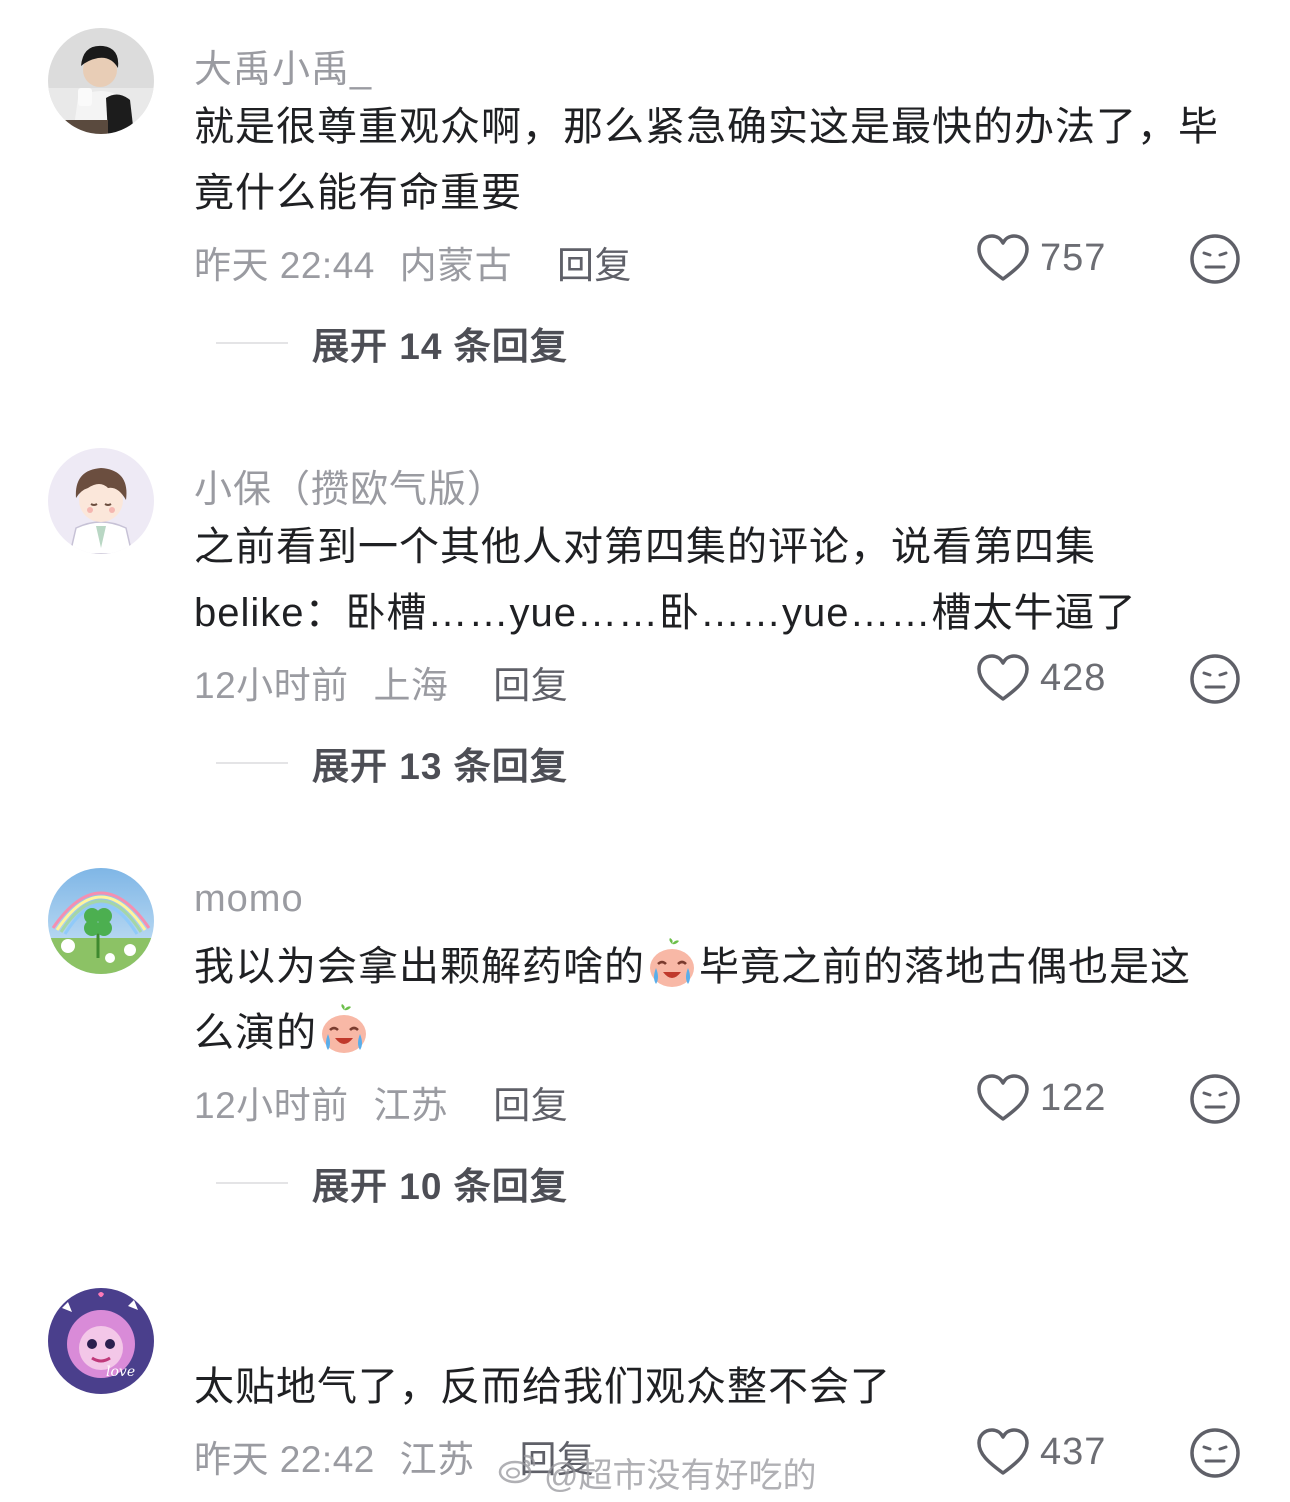 This screenshot has height=1502, width=1290. Describe the element at coordinates (1073, 257) in the screenshot. I see `like-count: 757` at that location.